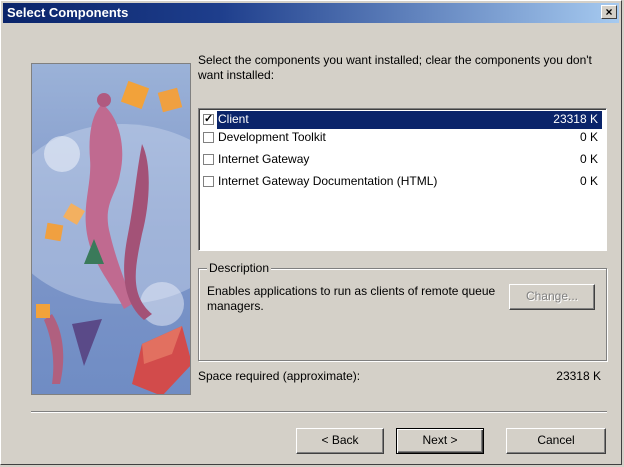 The width and height of the screenshot is (624, 467). I want to click on component-name: Internet Gateway, so click(264, 159).